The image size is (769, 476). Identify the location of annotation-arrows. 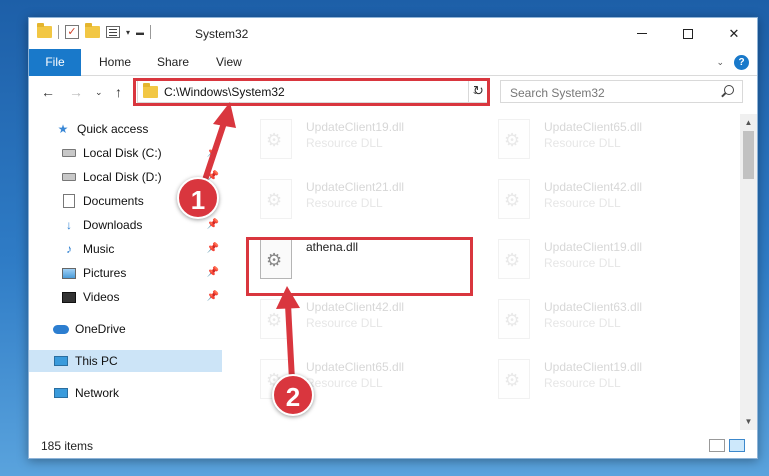
(250, 242).